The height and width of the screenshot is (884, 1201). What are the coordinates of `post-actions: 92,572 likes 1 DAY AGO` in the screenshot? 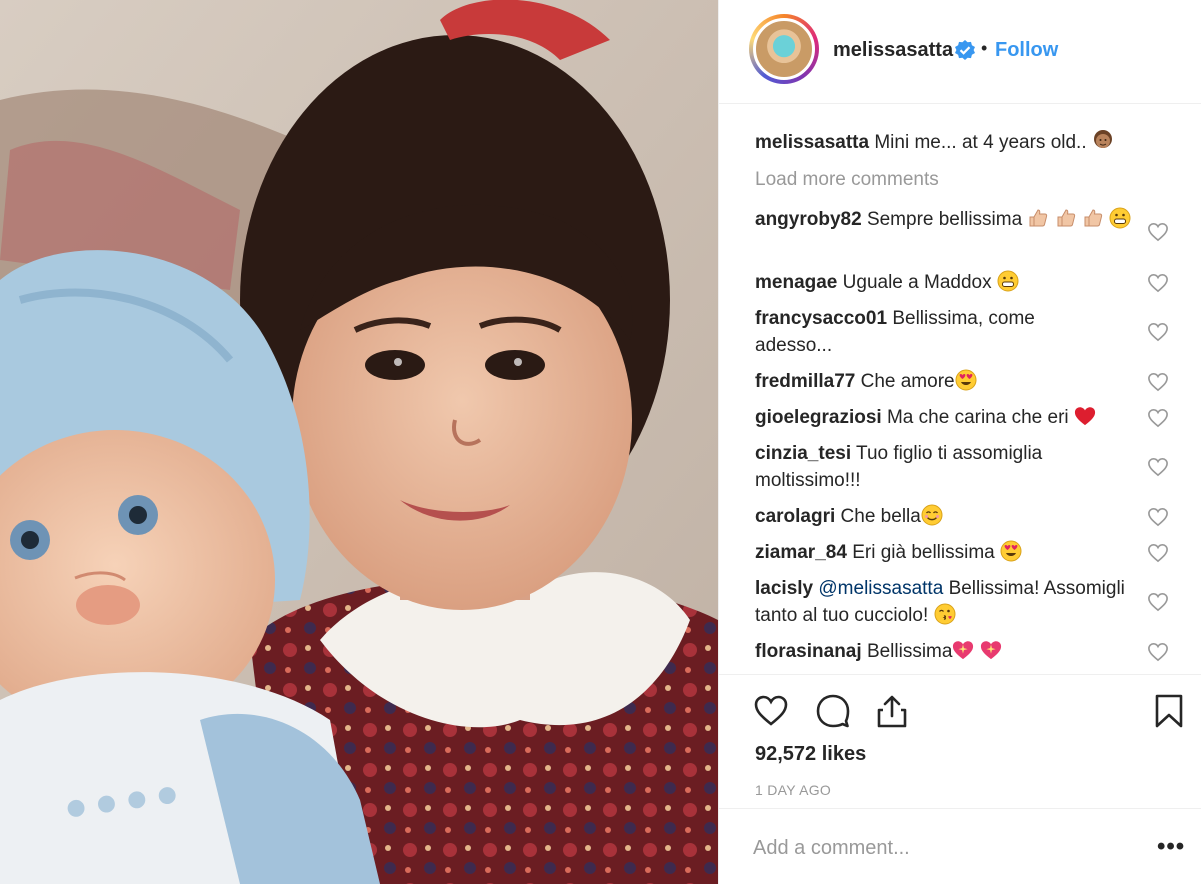 It's located at (960, 739).